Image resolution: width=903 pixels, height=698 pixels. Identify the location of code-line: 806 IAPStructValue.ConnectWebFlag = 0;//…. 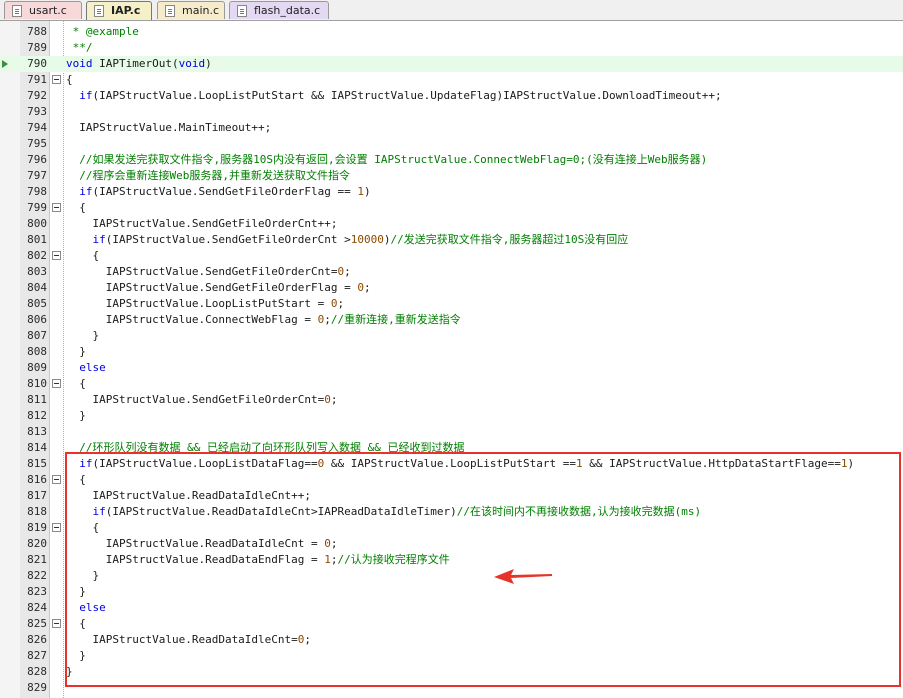
(451, 320).